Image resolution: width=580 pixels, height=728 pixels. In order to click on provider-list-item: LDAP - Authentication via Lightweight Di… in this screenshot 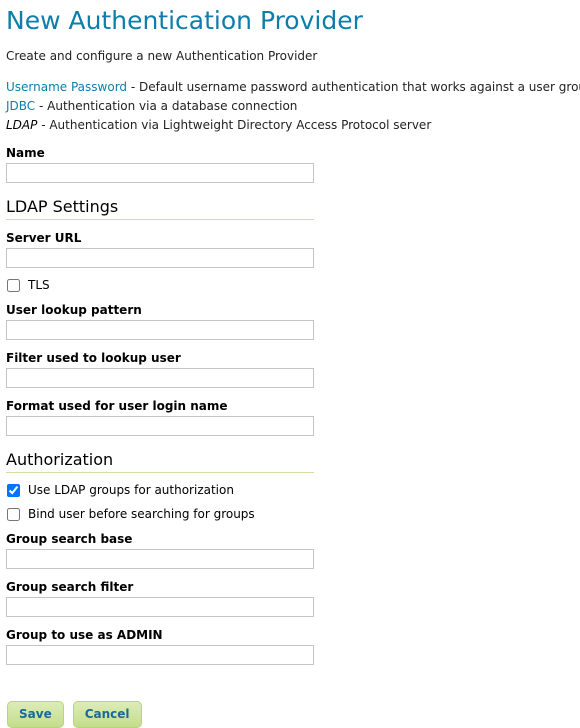, I will do `click(290, 125)`.